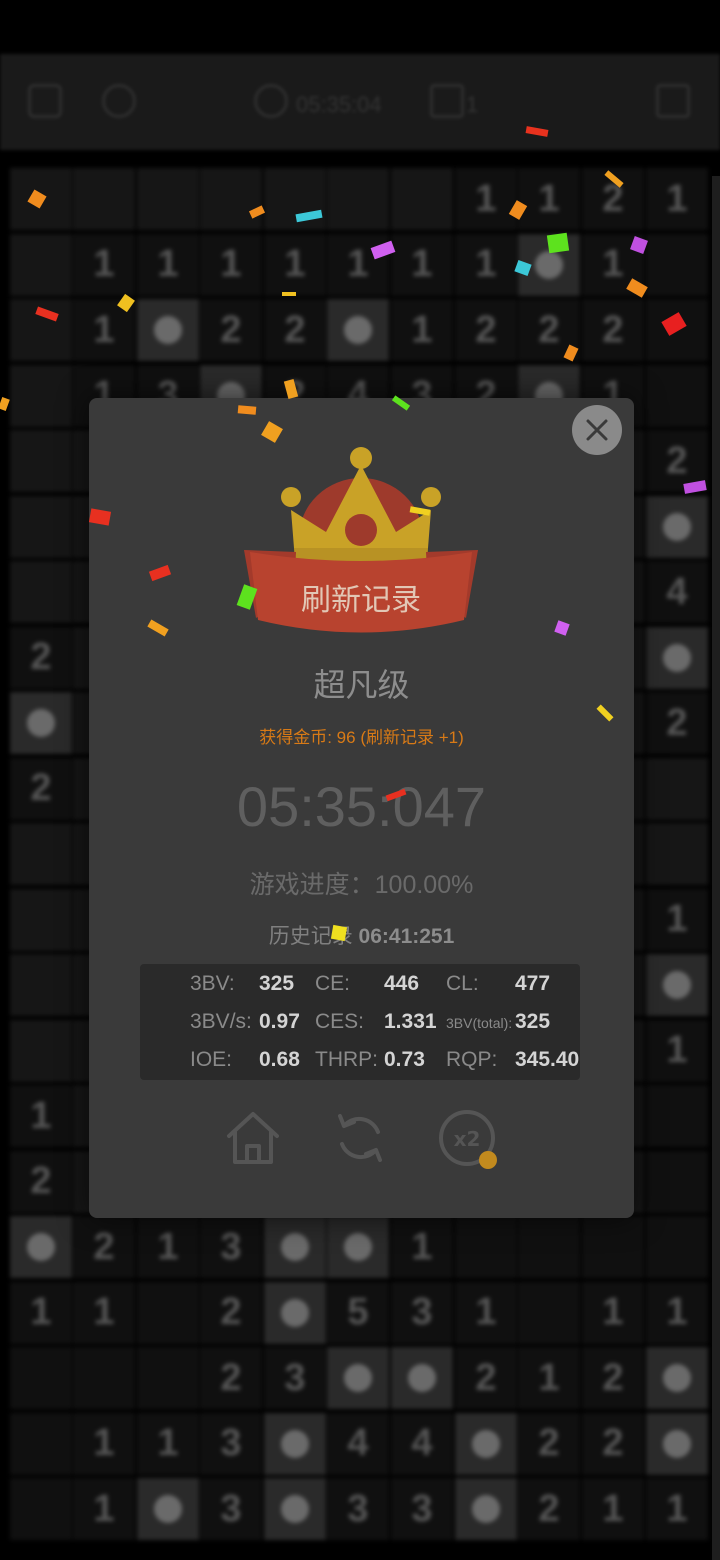 The height and width of the screenshot is (1560, 720). Describe the element at coordinates (45, 101) in the screenshot. I see `settings-icon` at that location.